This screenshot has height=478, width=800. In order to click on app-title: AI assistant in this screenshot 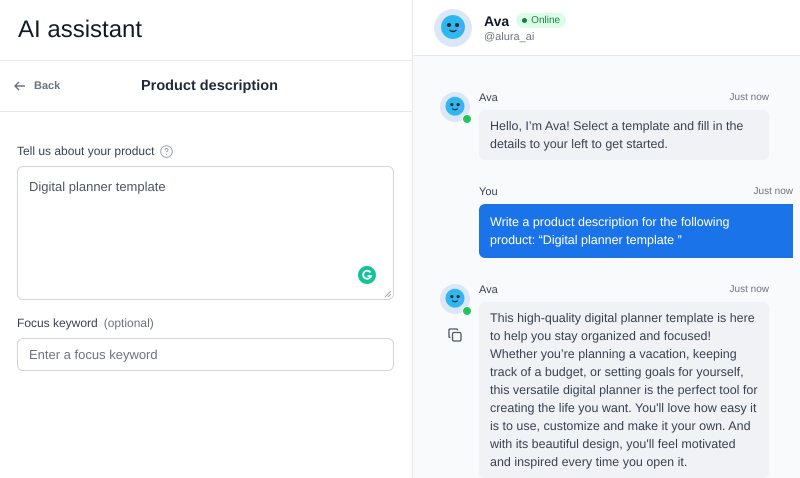, I will do `click(80, 30)`.